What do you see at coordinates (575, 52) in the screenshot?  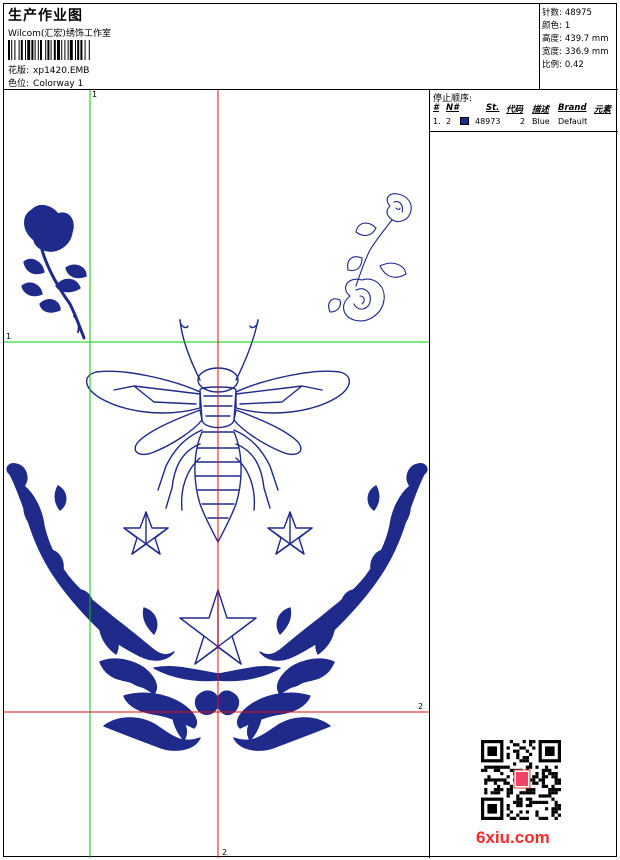 I see `stat-width: 宽度: 336.9 mm` at bounding box center [575, 52].